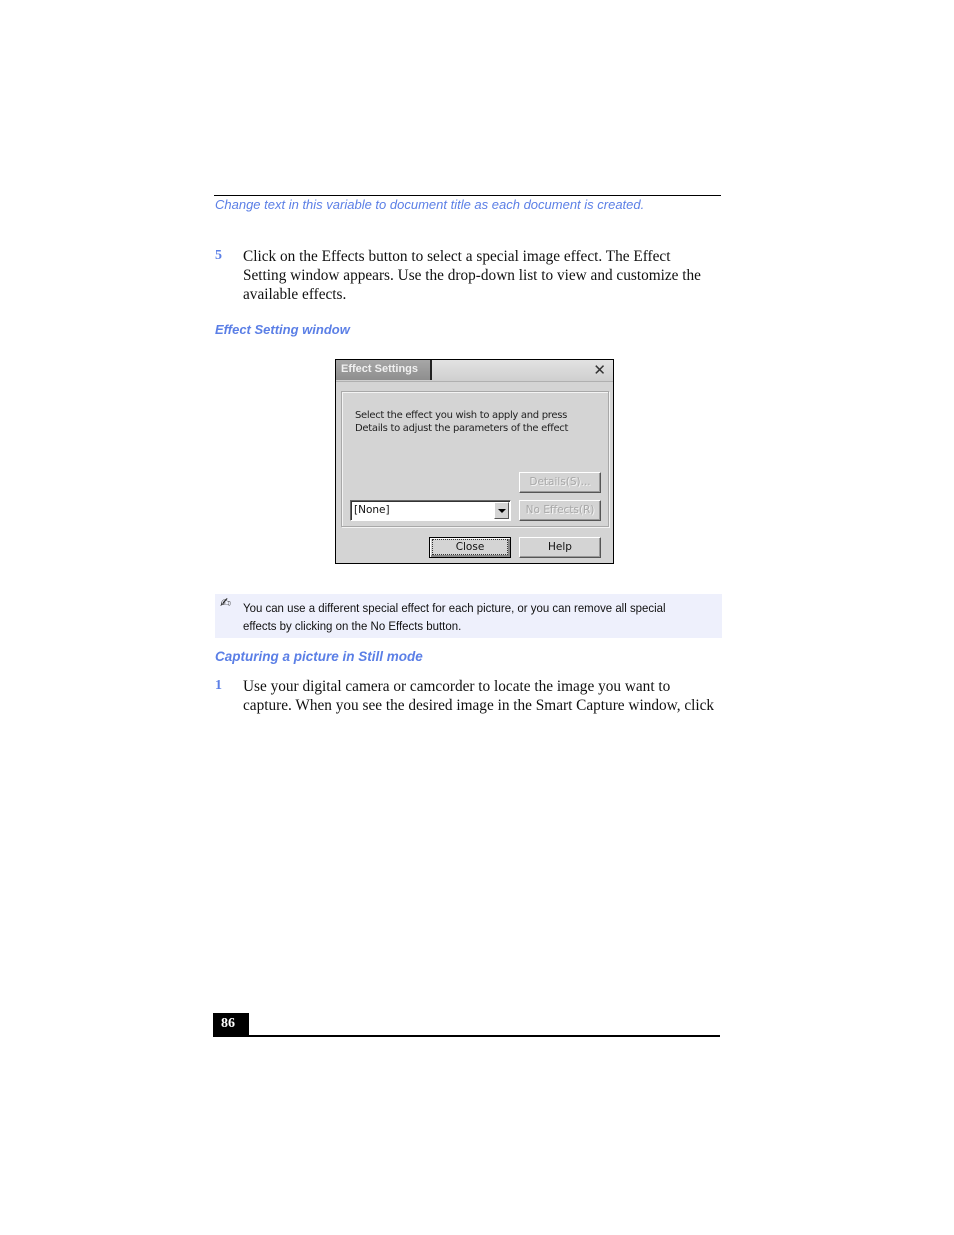 This screenshot has height=1235, width=954. Describe the element at coordinates (380, 369) in the screenshot. I see `dialog-title: Effect Settings` at that location.